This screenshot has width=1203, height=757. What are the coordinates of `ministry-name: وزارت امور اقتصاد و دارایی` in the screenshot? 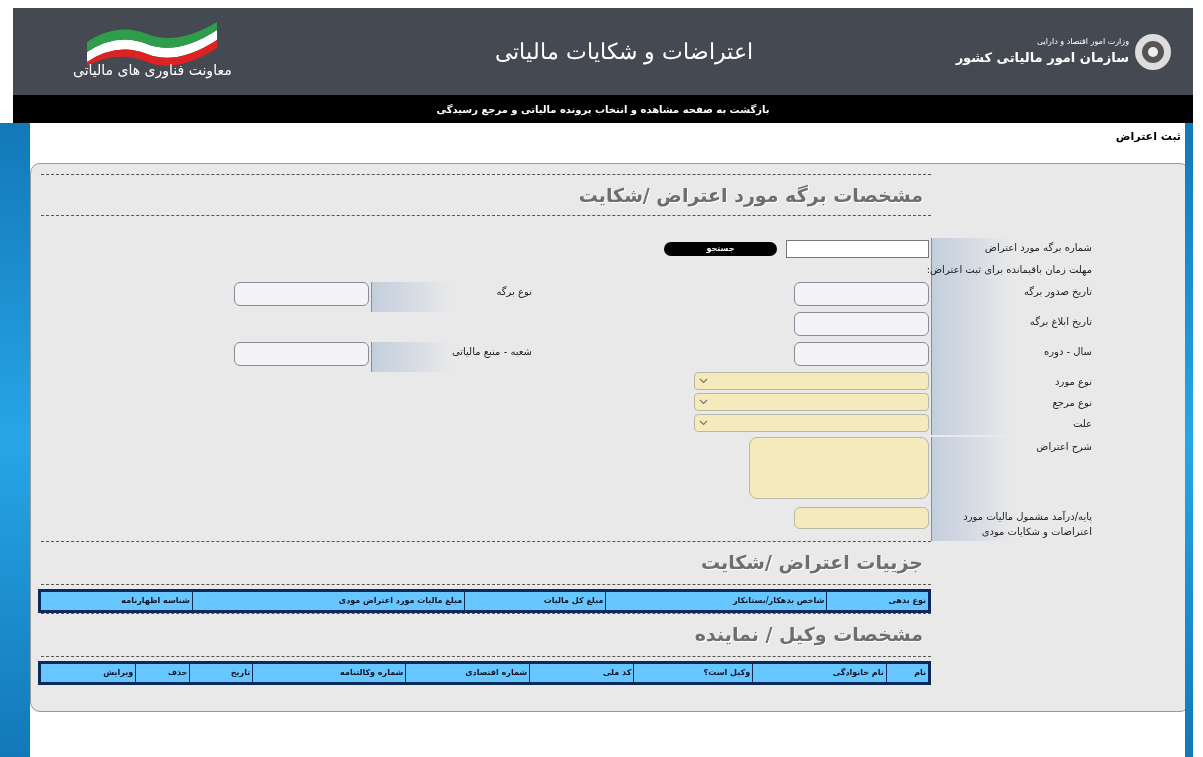 It's located at (1082, 41).